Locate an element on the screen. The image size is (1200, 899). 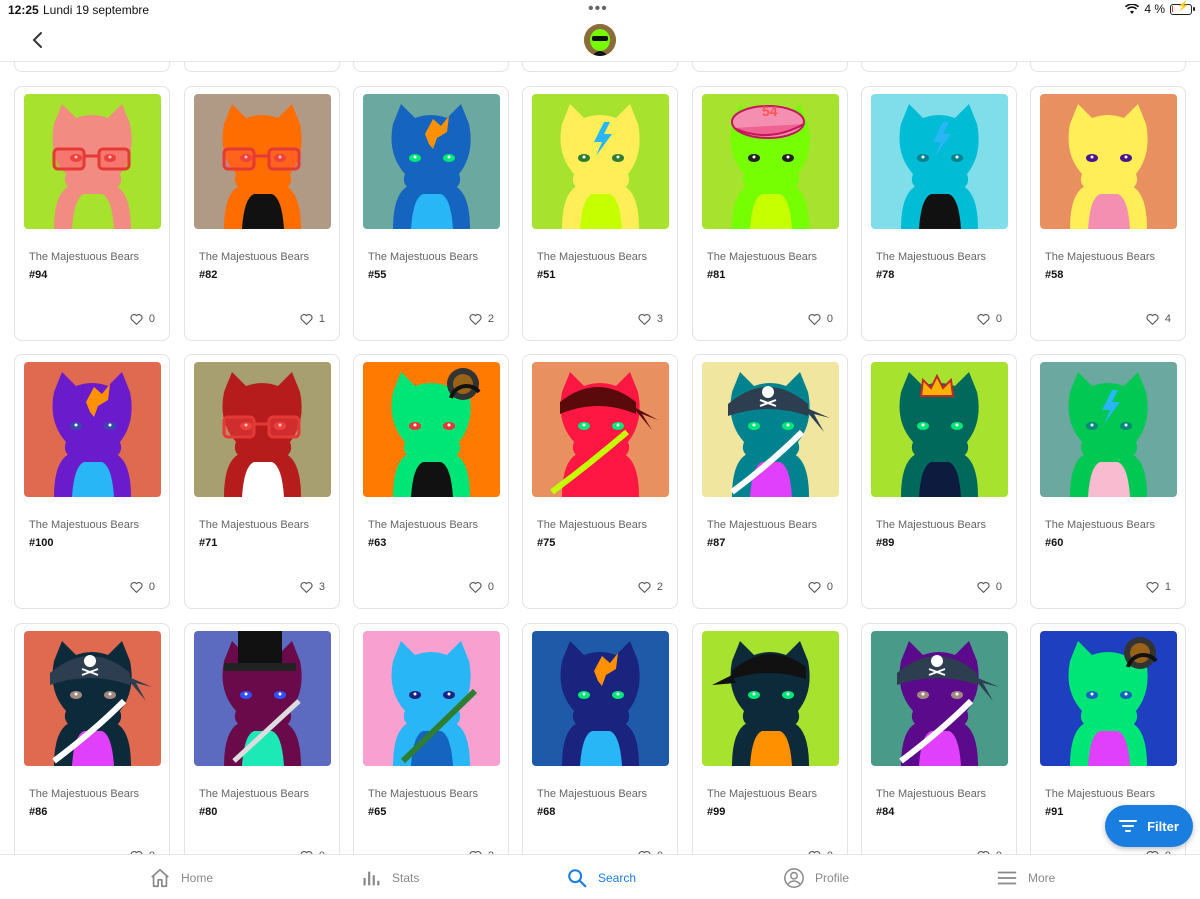
nft-card: The Majestuous Bears#990 is located at coordinates (770, 738).